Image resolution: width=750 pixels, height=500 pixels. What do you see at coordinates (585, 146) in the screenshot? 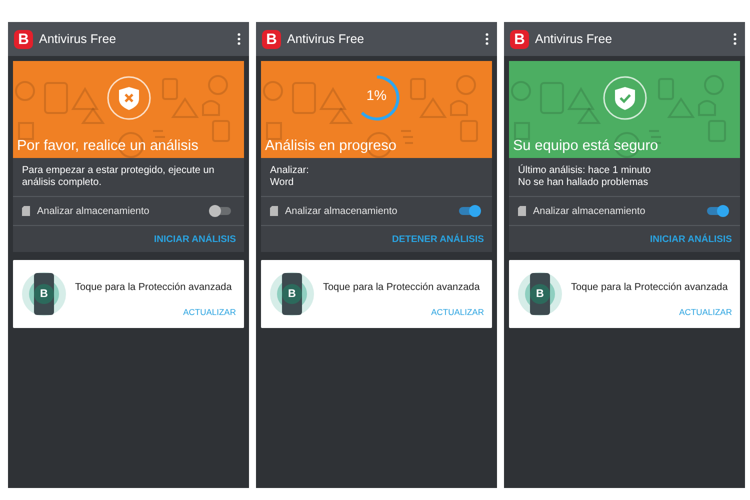
I see `status-headline: Su equipo está seguro` at bounding box center [585, 146].